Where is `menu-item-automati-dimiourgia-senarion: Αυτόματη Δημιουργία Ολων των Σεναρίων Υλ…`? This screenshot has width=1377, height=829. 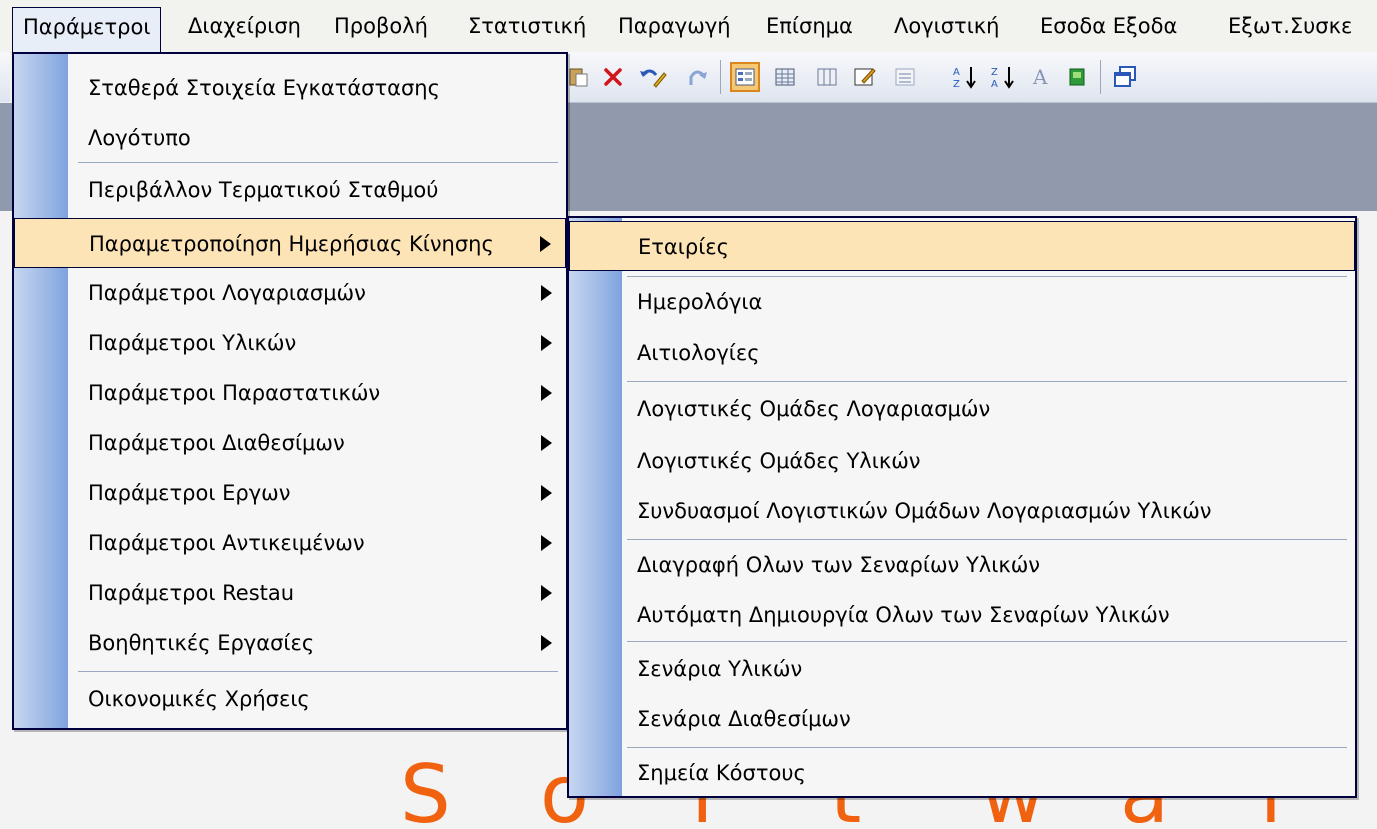 menu-item-automati-dimiourgia-senarion: Αυτόματη Δημιουργία Ολων των Σεναρίων Υλ… is located at coordinates (962, 615).